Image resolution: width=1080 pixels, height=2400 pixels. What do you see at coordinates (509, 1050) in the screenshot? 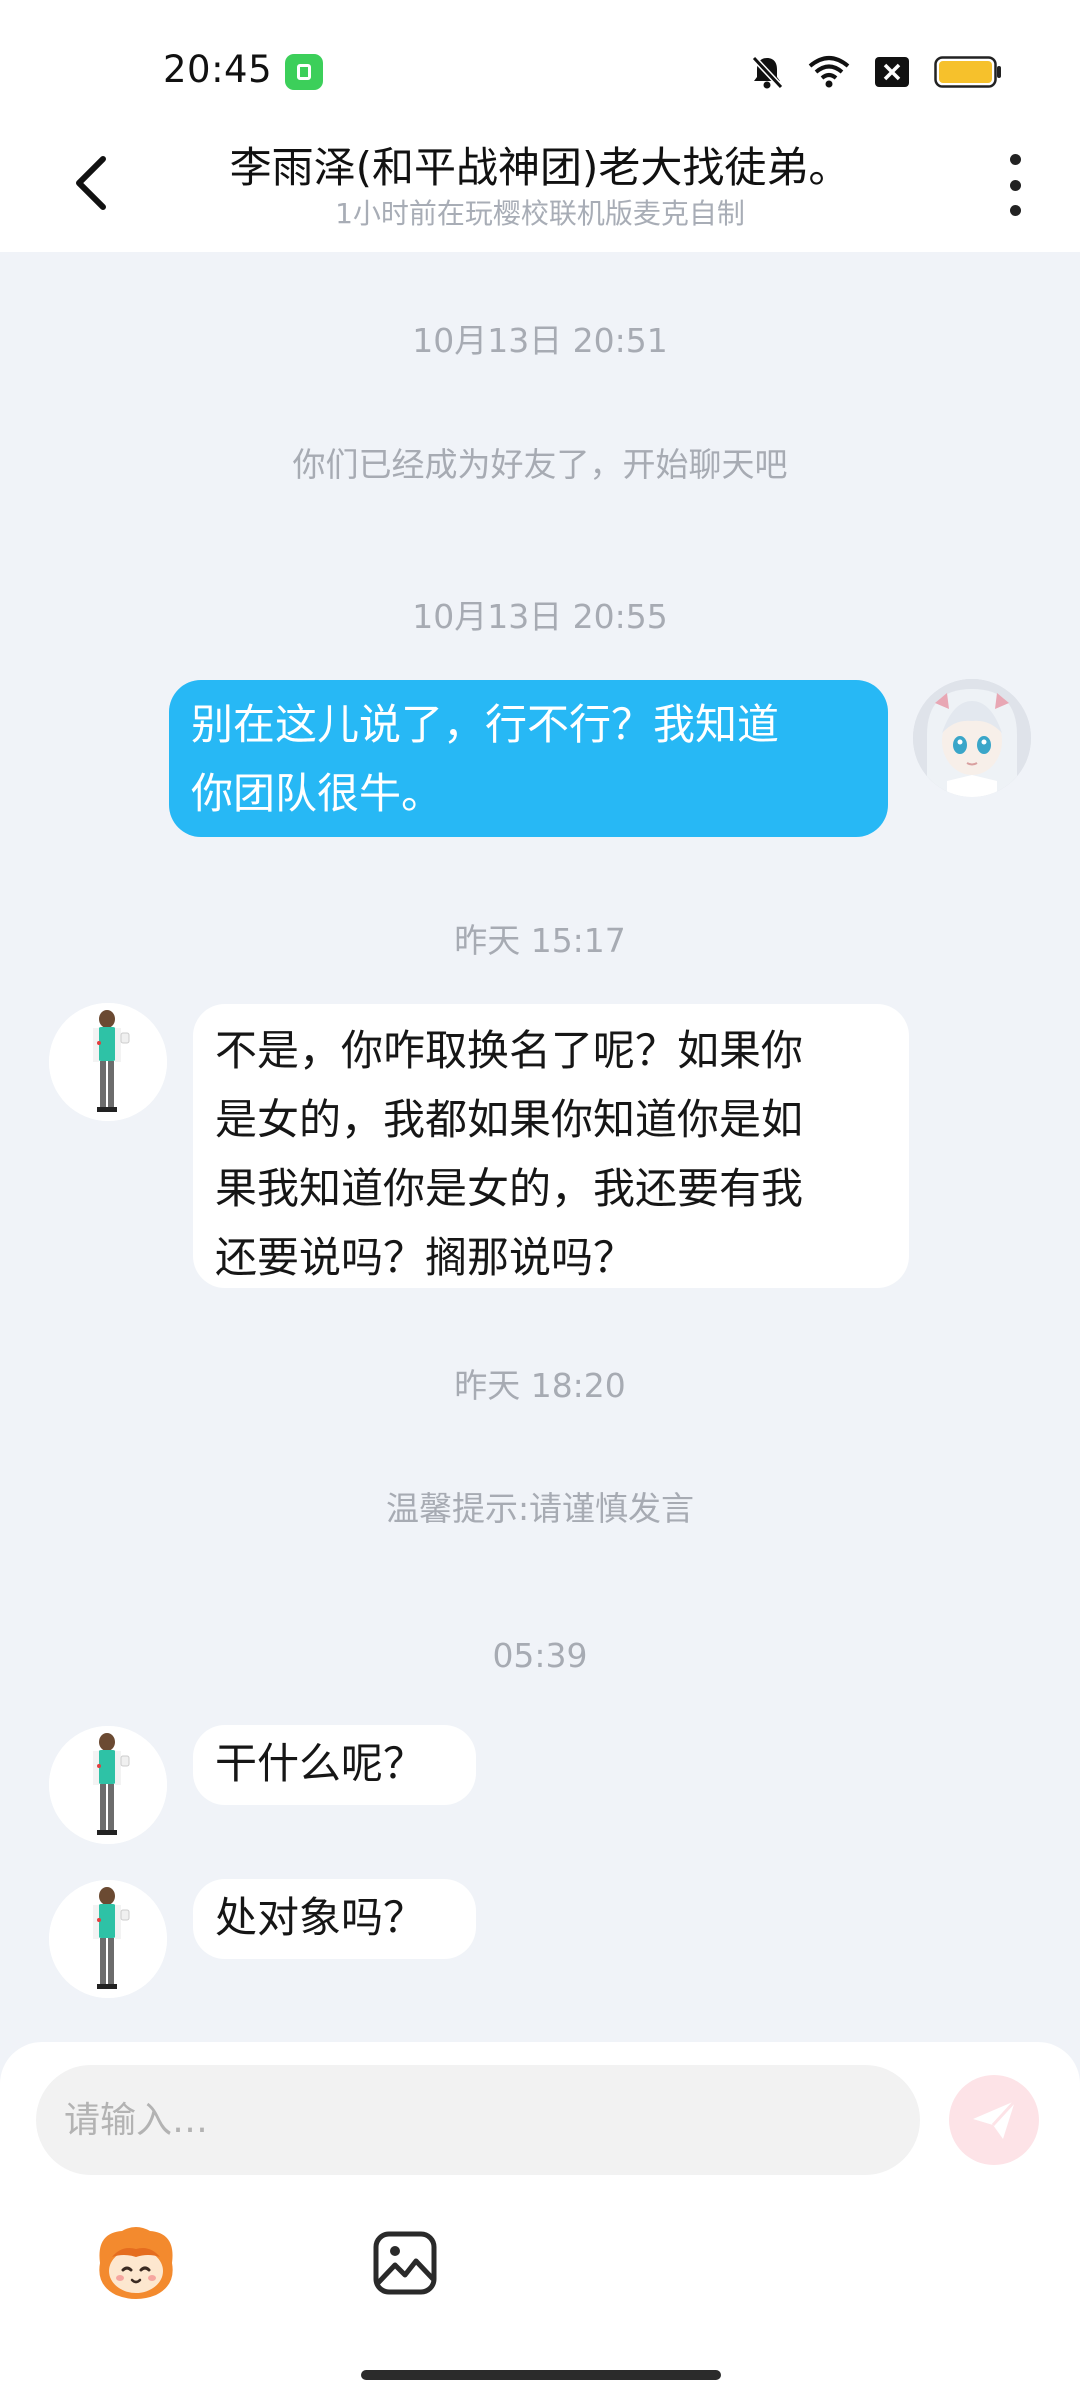
I see `message-line: 不是，你咋取换名了呢？如果你` at bounding box center [509, 1050].